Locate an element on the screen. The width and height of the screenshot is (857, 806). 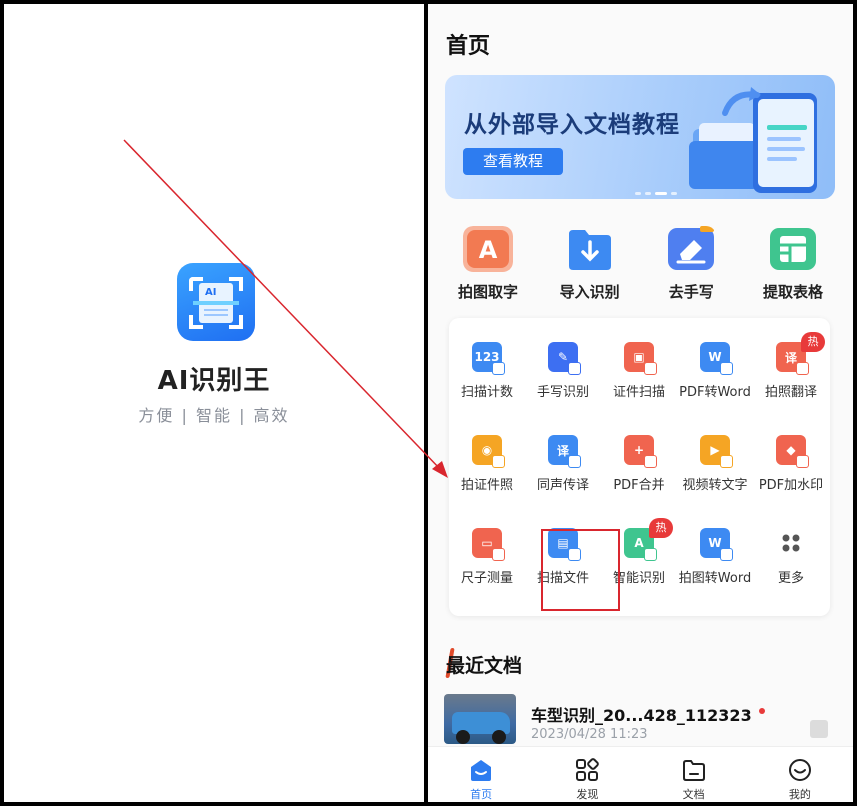
tool-label: 去手写 is located at coordinates (691, 292).